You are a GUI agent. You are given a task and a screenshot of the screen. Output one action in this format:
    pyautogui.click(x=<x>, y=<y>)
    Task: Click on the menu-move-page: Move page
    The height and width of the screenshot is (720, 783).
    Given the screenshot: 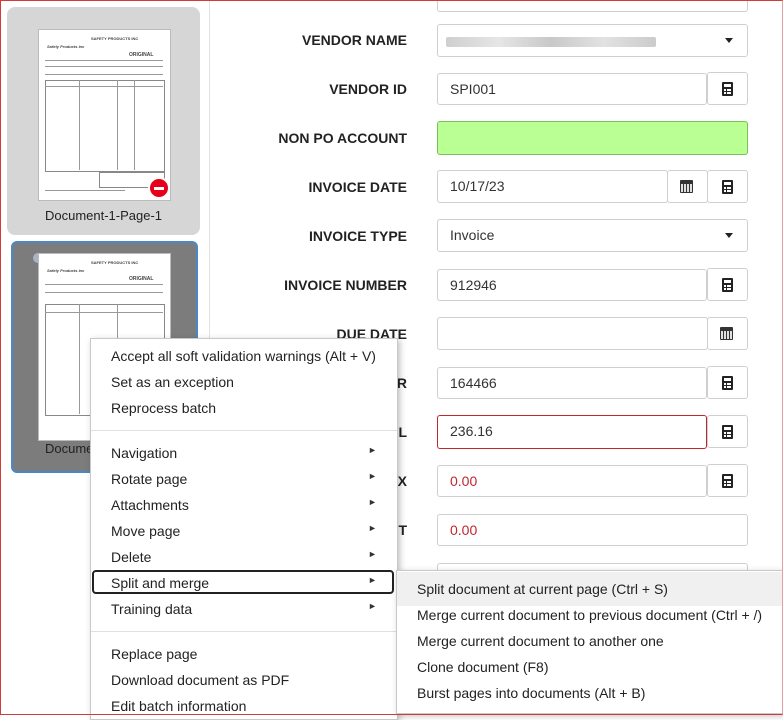 What is the action you would take?
    pyautogui.click(x=145, y=531)
    